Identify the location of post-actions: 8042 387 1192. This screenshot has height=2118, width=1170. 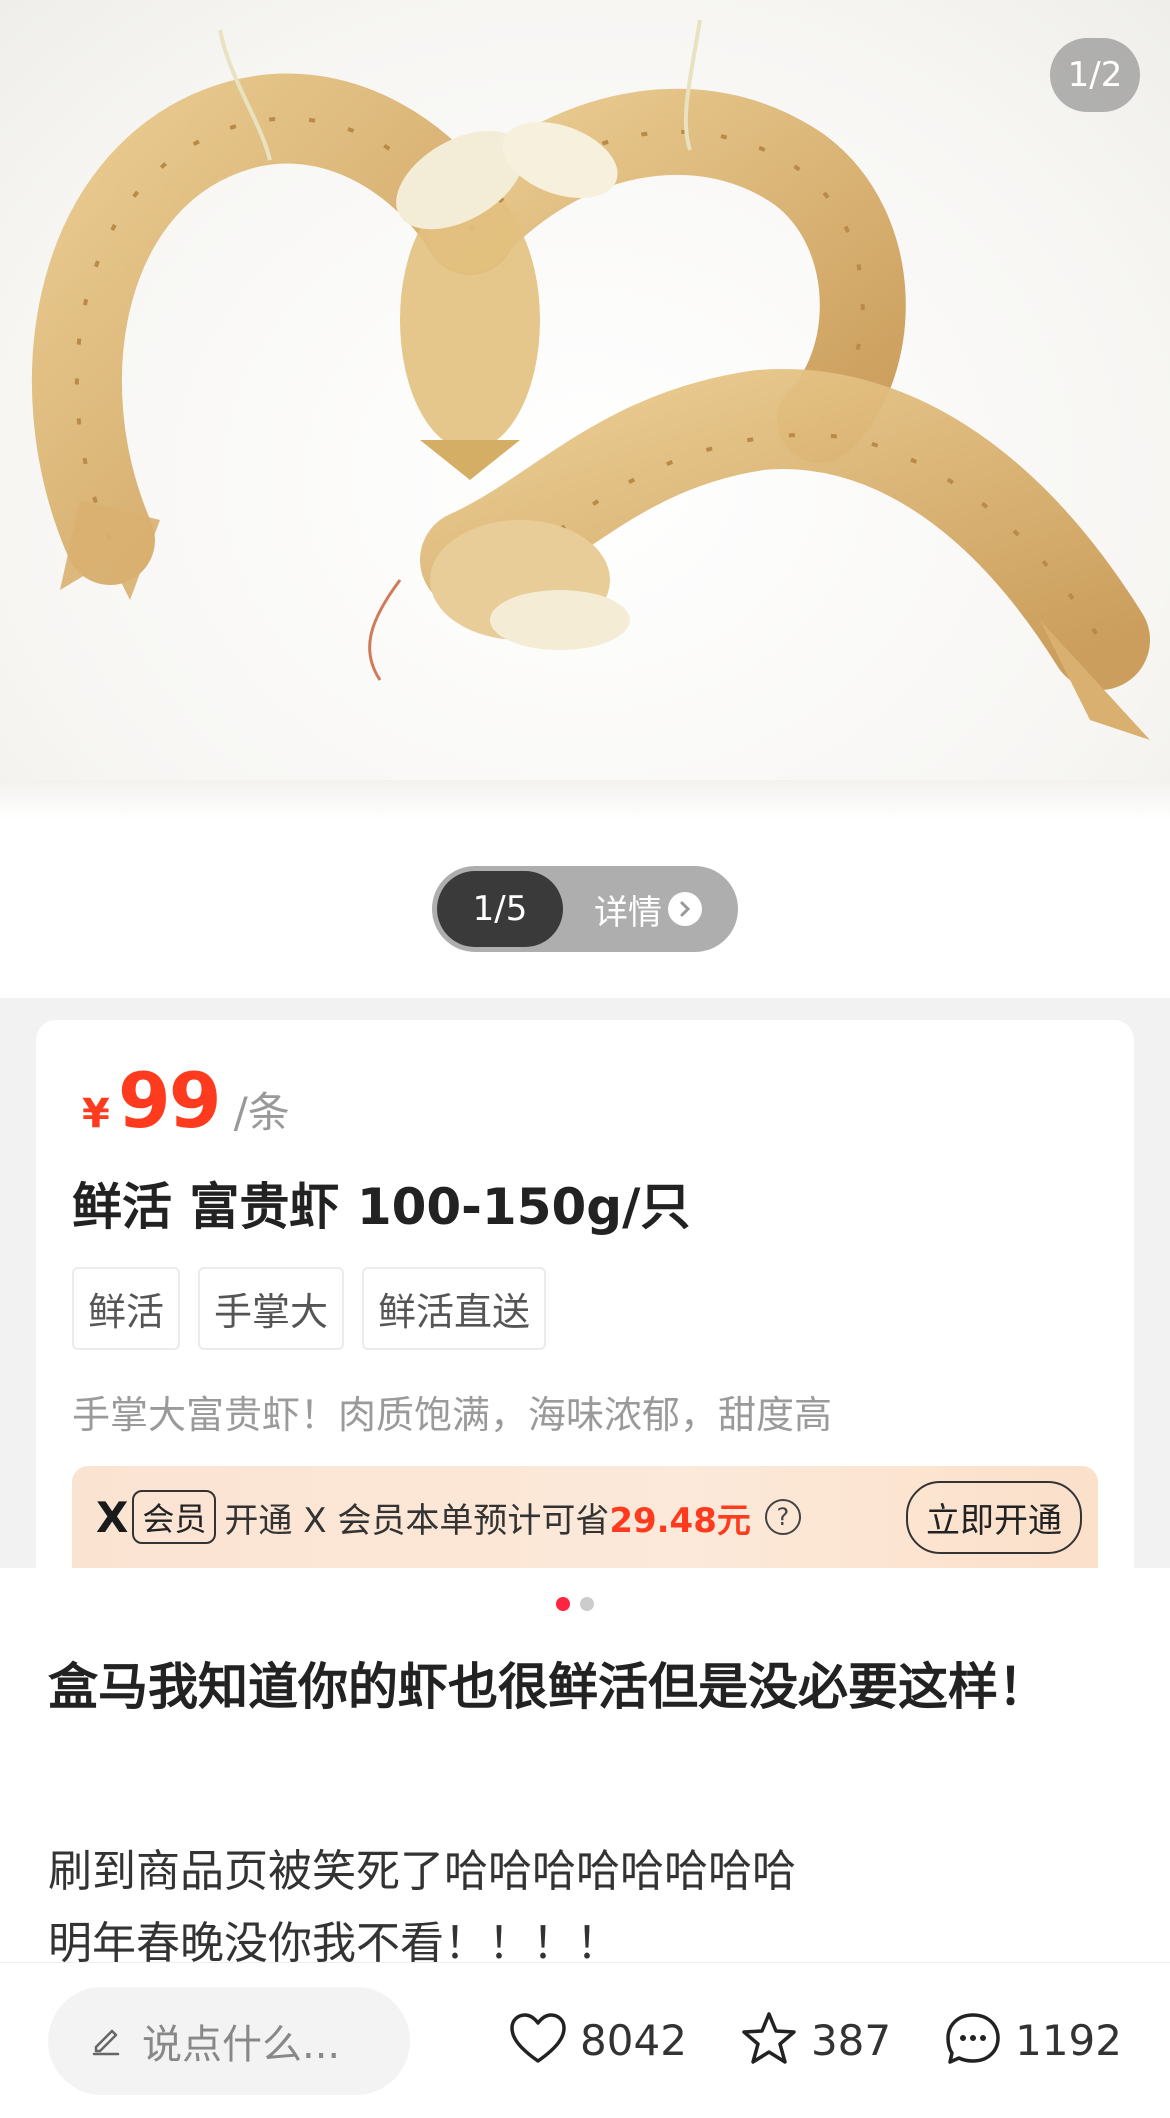
(815, 2041).